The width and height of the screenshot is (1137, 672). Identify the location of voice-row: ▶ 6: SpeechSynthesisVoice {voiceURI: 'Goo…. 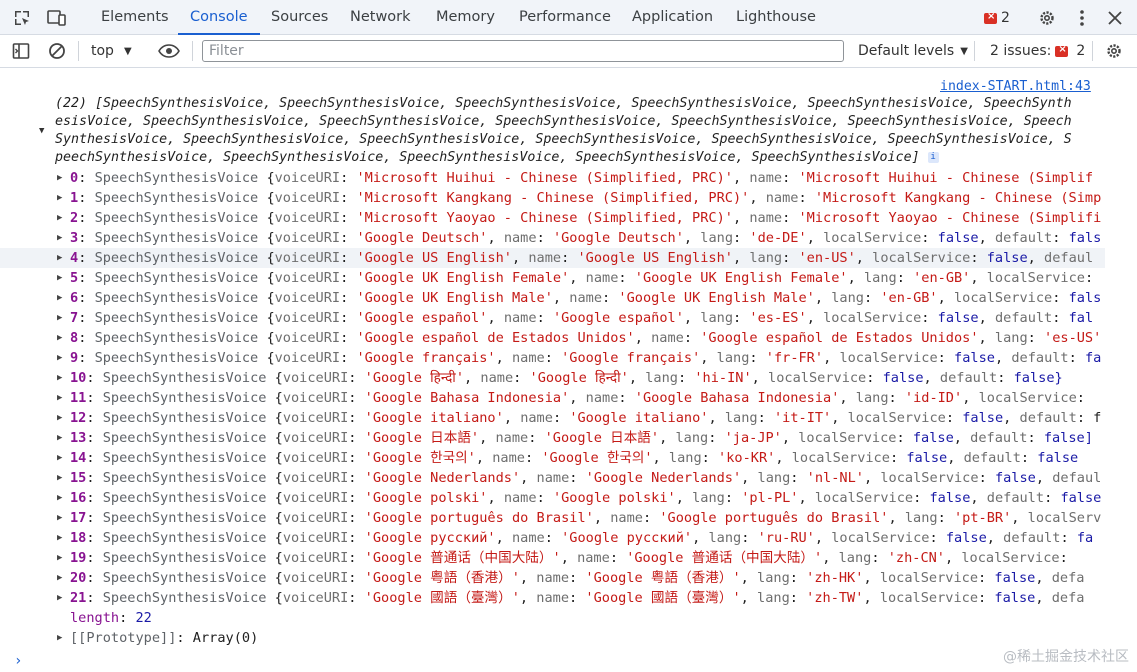
(552, 298).